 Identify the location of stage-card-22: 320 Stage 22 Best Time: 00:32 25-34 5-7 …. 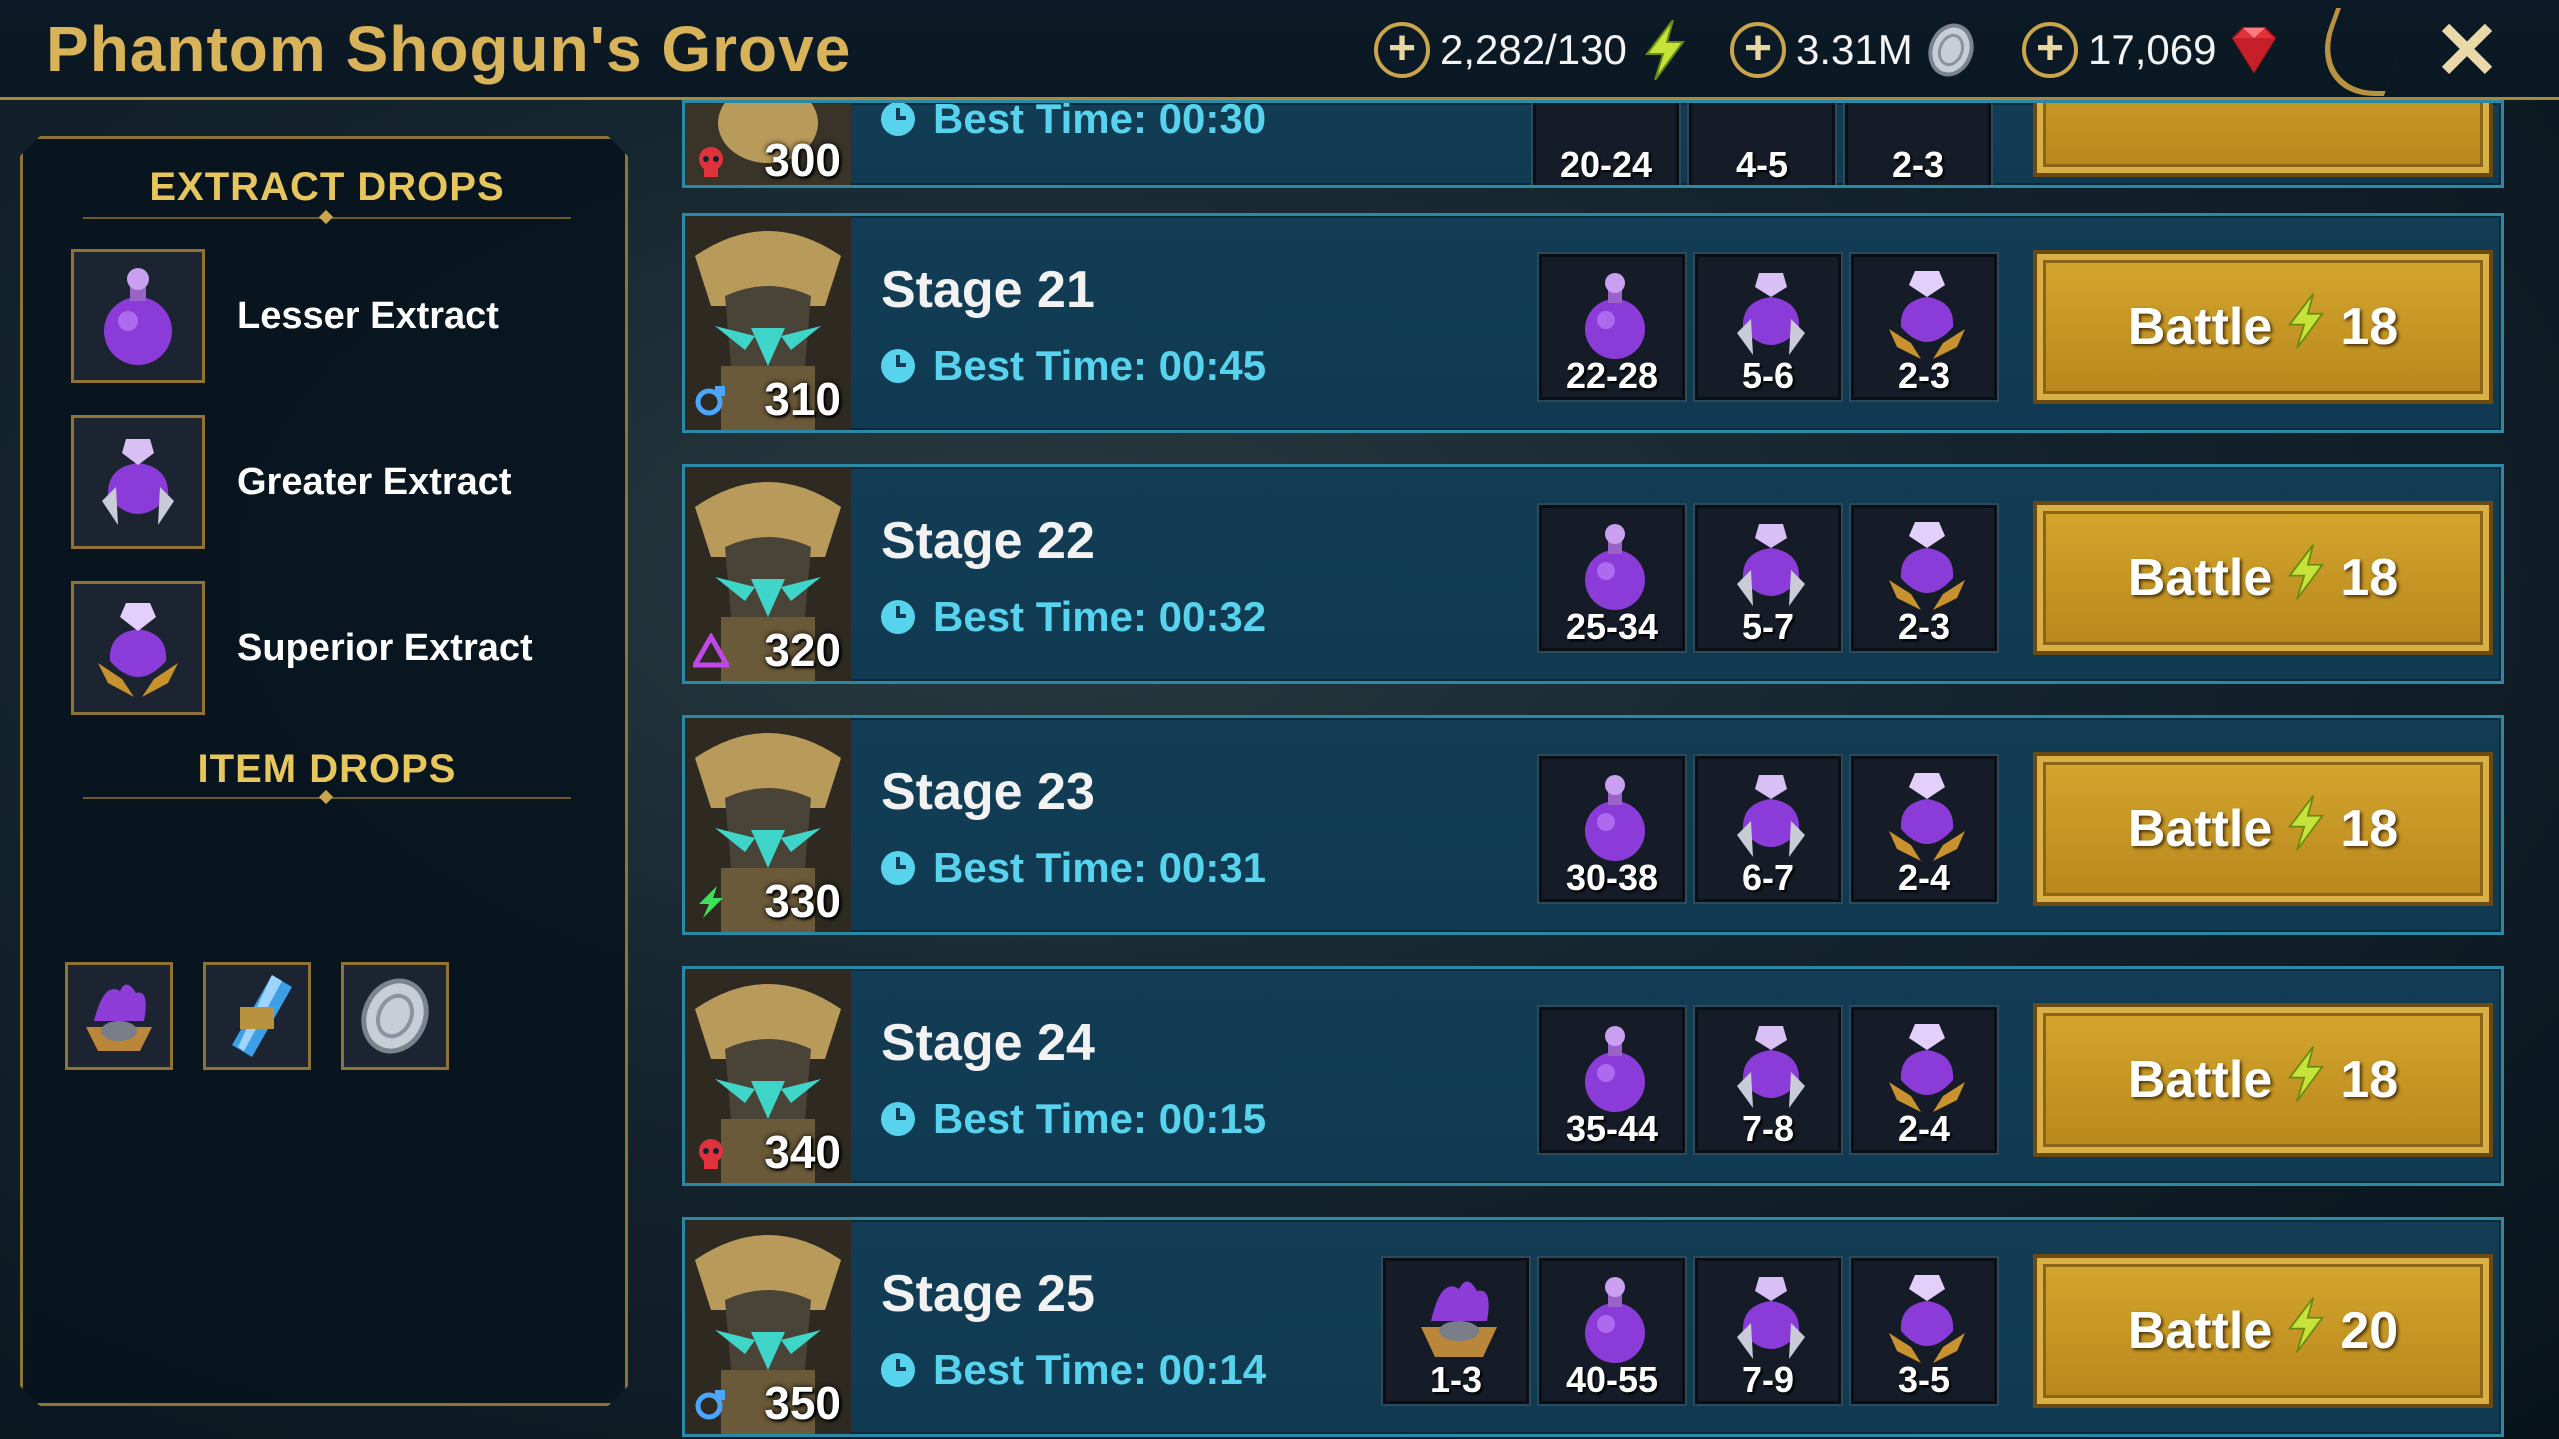
(1593, 574).